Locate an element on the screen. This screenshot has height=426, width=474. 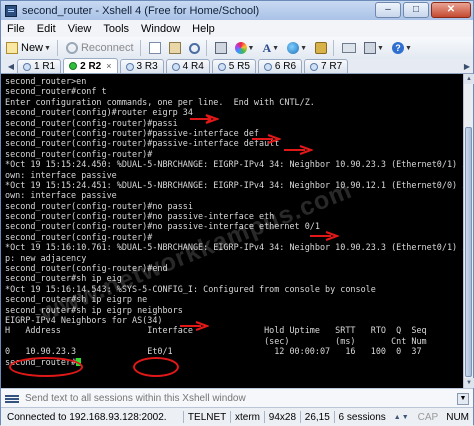
tab-session-7: 7 R7 is located at coordinates (326, 66).